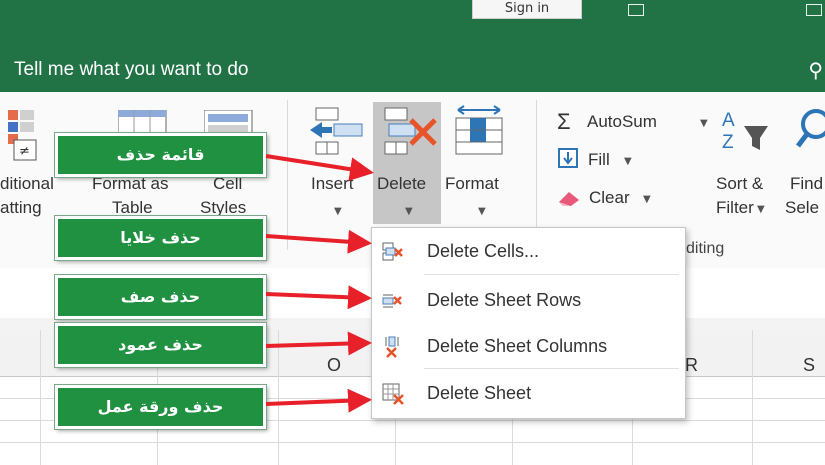  I want to click on search-icon: ⚲, so click(815, 70).